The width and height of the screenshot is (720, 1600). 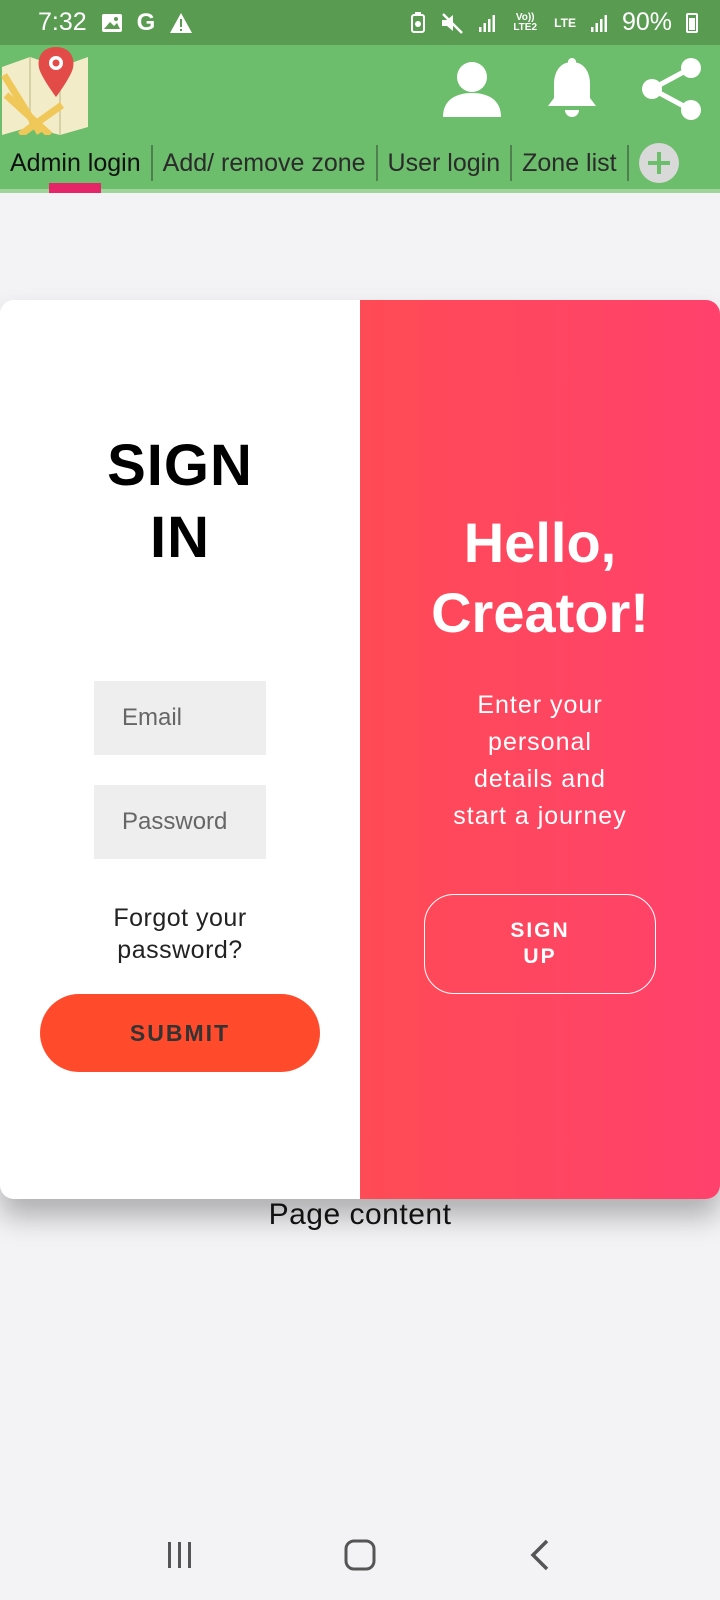 I want to click on page-content-label: Page content, so click(x=360, y=1214).